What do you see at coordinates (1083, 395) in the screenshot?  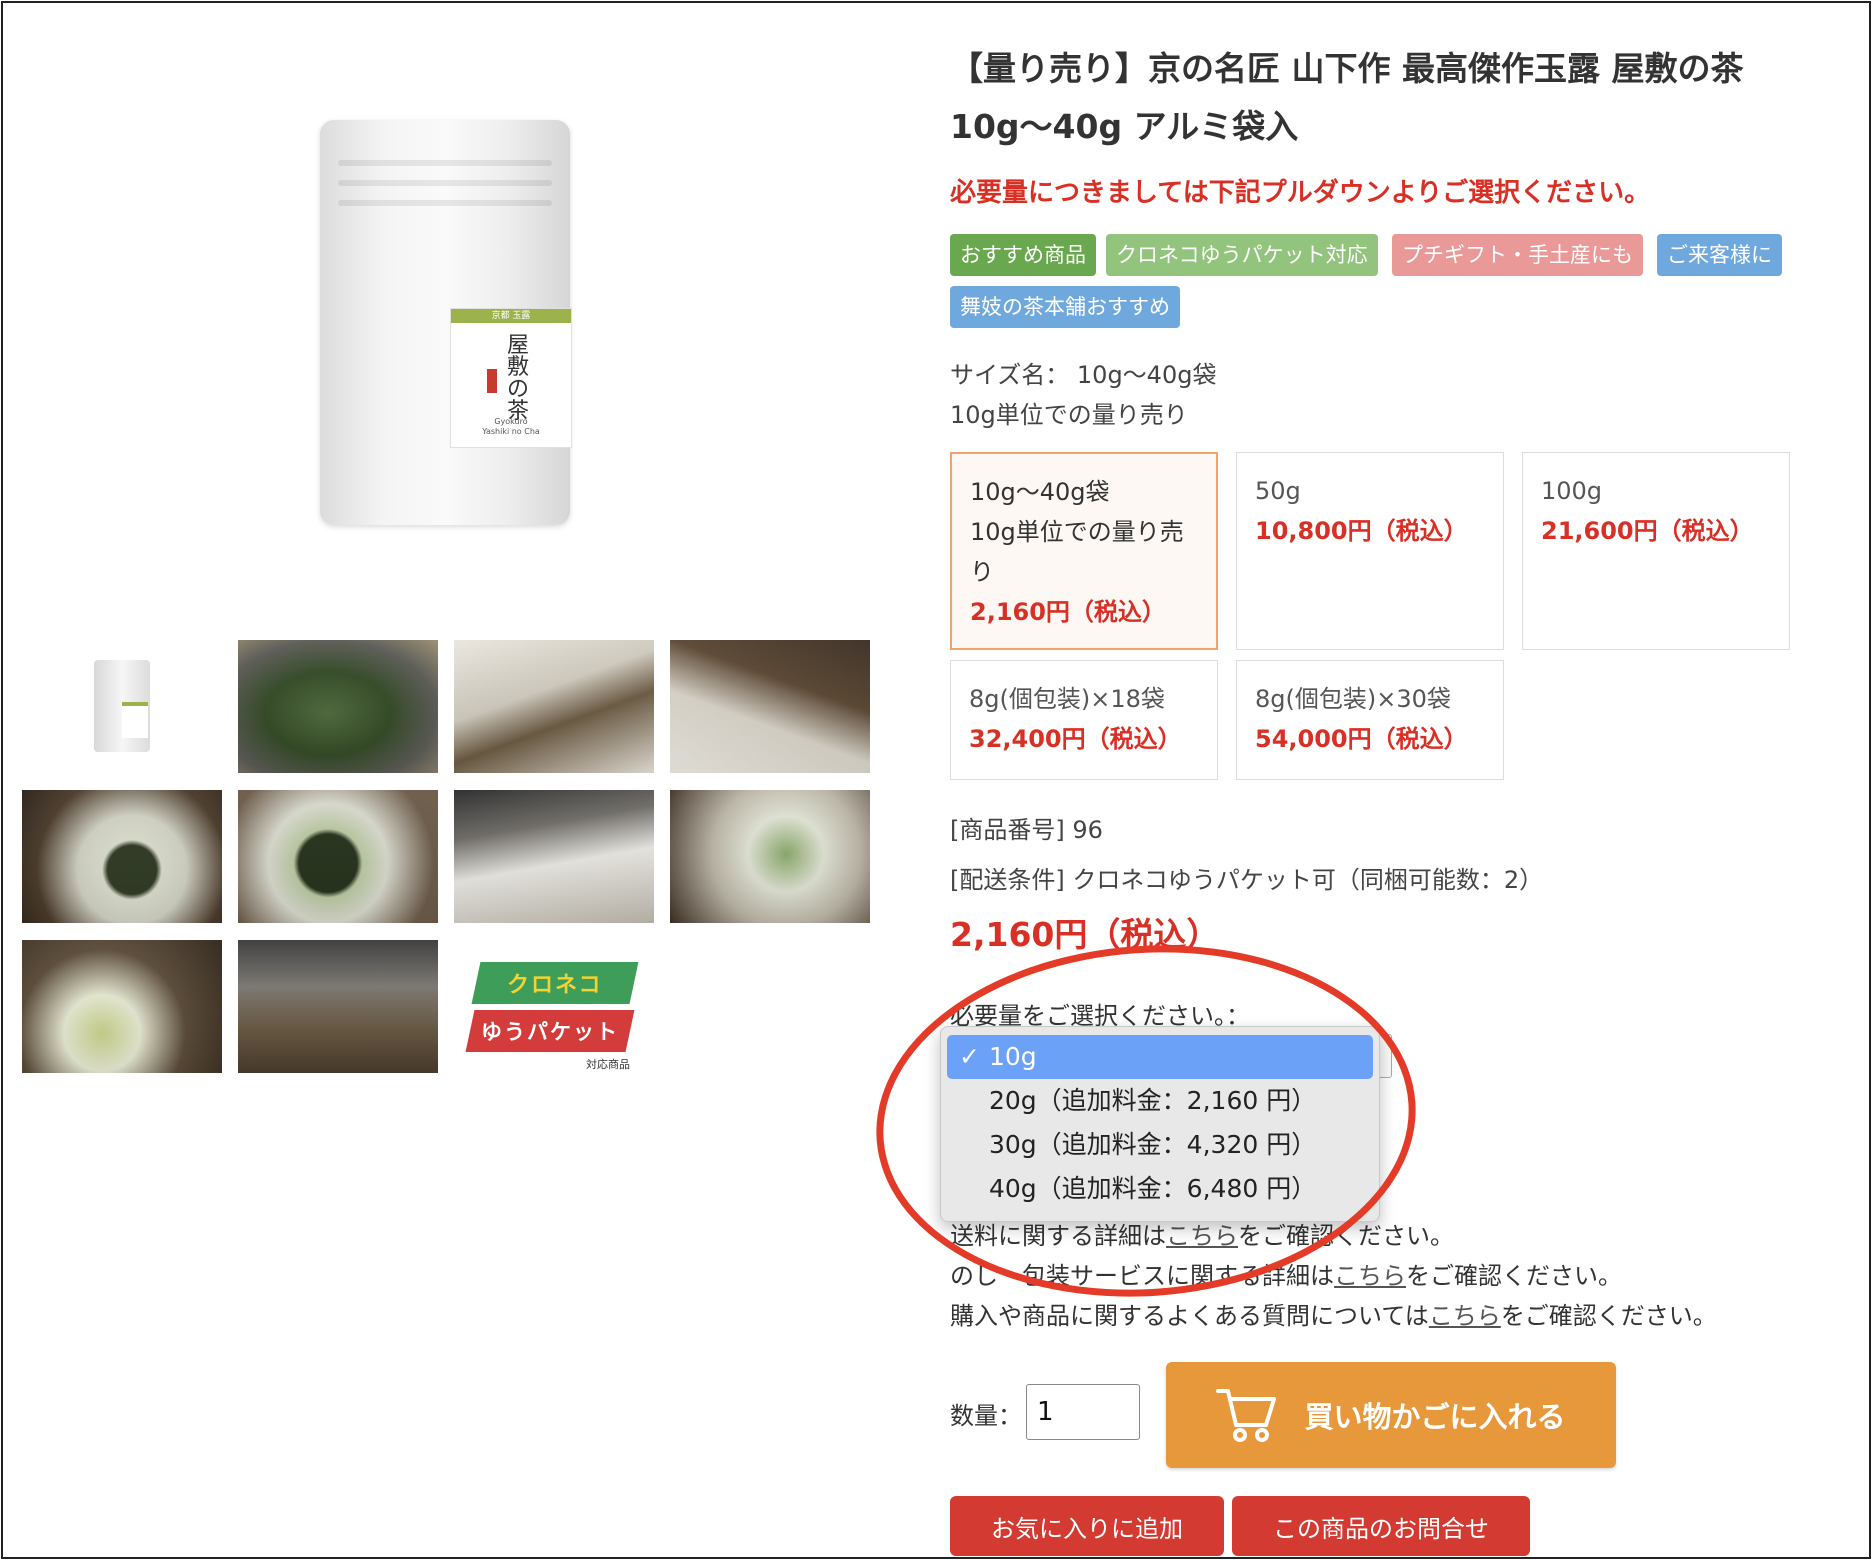 I see `size-name: サイズ名： 10g〜40g袋 10g単位での量り売り` at bounding box center [1083, 395].